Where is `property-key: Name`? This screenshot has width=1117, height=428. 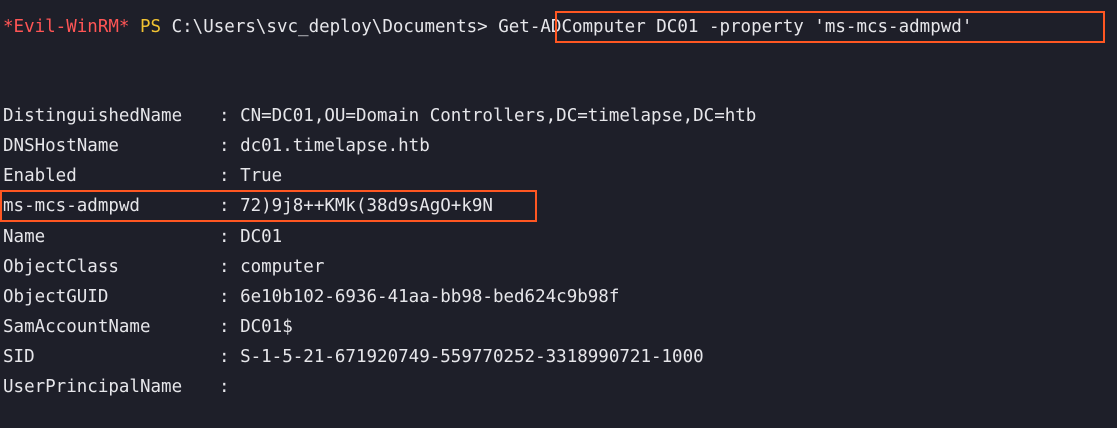 property-key: Name is located at coordinates (24, 237).